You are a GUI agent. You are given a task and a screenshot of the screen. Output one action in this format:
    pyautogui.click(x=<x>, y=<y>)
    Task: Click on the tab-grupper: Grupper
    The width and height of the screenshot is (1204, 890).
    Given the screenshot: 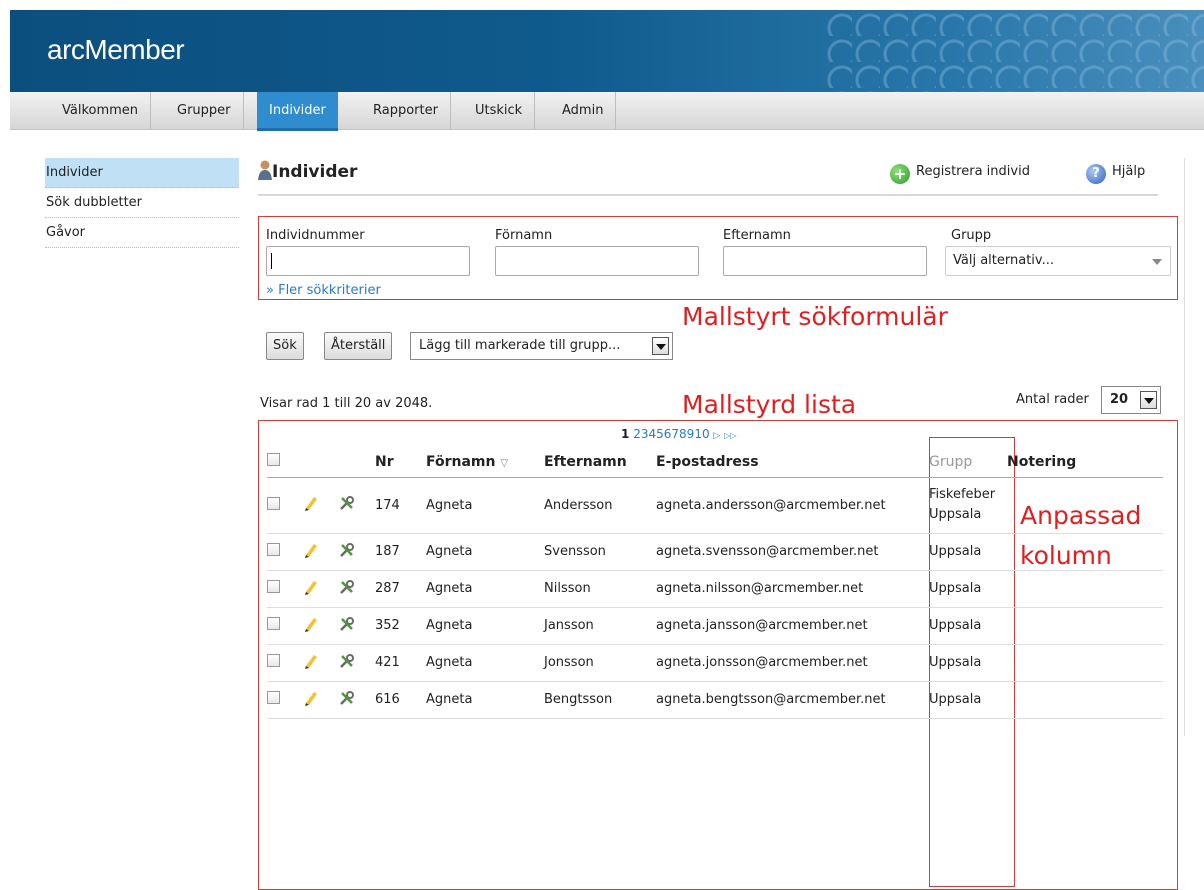 What is the action you would take?
    pyautogui.click(x=204, y=111)
    